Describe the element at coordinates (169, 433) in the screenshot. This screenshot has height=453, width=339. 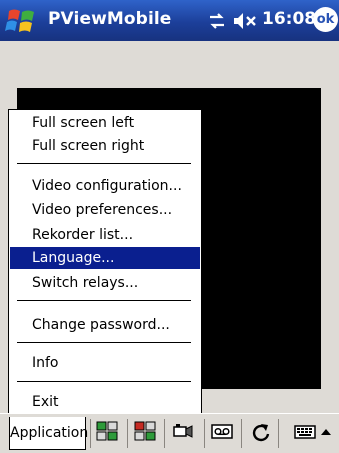
I see `menu-bar: Application` at that location.